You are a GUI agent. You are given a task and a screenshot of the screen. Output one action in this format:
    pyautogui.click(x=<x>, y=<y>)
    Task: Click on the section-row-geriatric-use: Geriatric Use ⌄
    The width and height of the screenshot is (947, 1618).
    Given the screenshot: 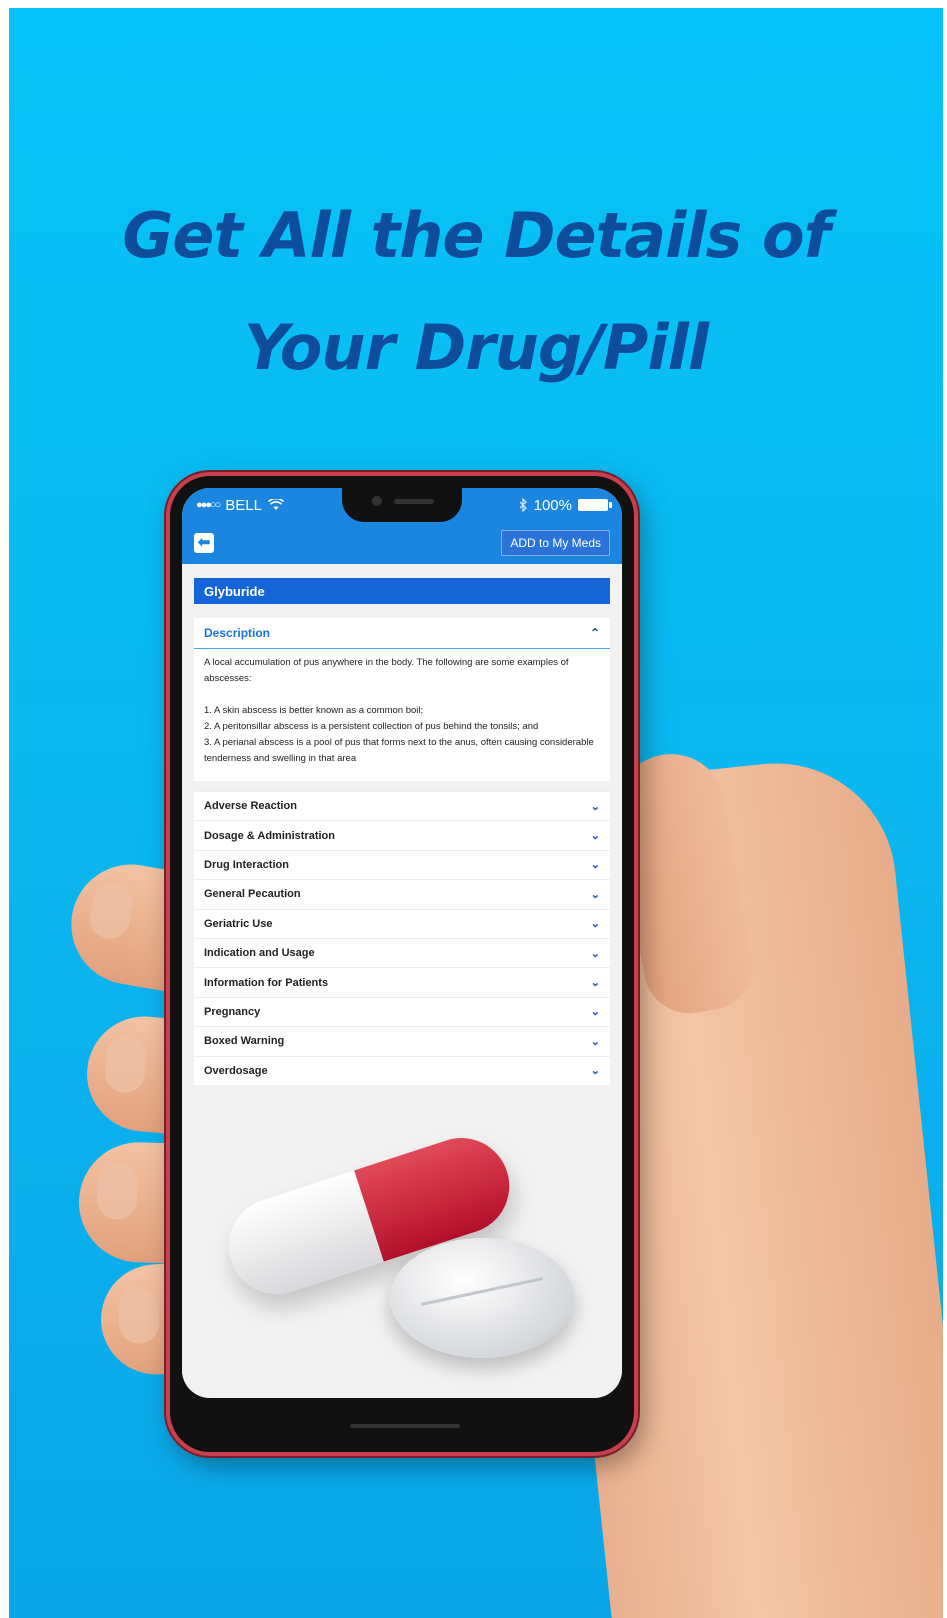 What is the action you would take?
    pyautogui.click(x=402, y=923)
    